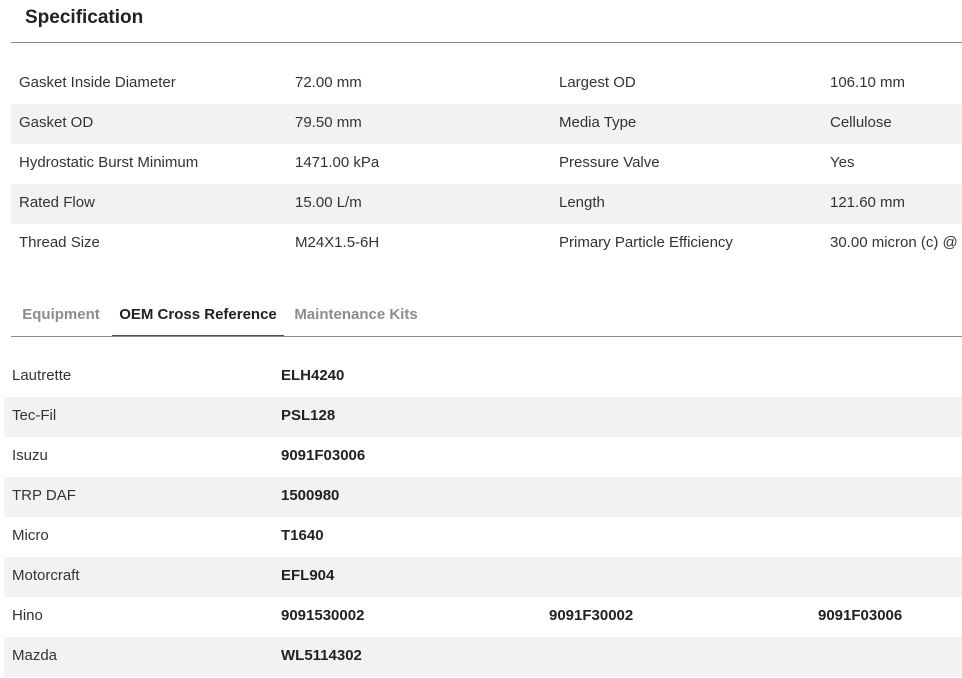 This screenshot has width=962, height=678. What do you see at coordinates (337, 162) in the screenshot?
I see `spec-value: 1471.00 kPa` at bounding box center [337, 162].